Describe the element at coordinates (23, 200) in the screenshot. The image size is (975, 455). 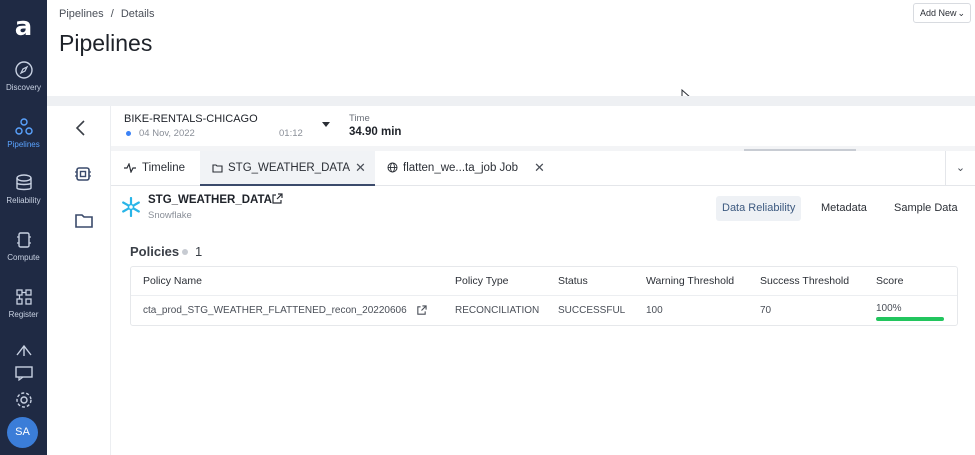
I see `sidebar-item-label: Reliability` at that location.